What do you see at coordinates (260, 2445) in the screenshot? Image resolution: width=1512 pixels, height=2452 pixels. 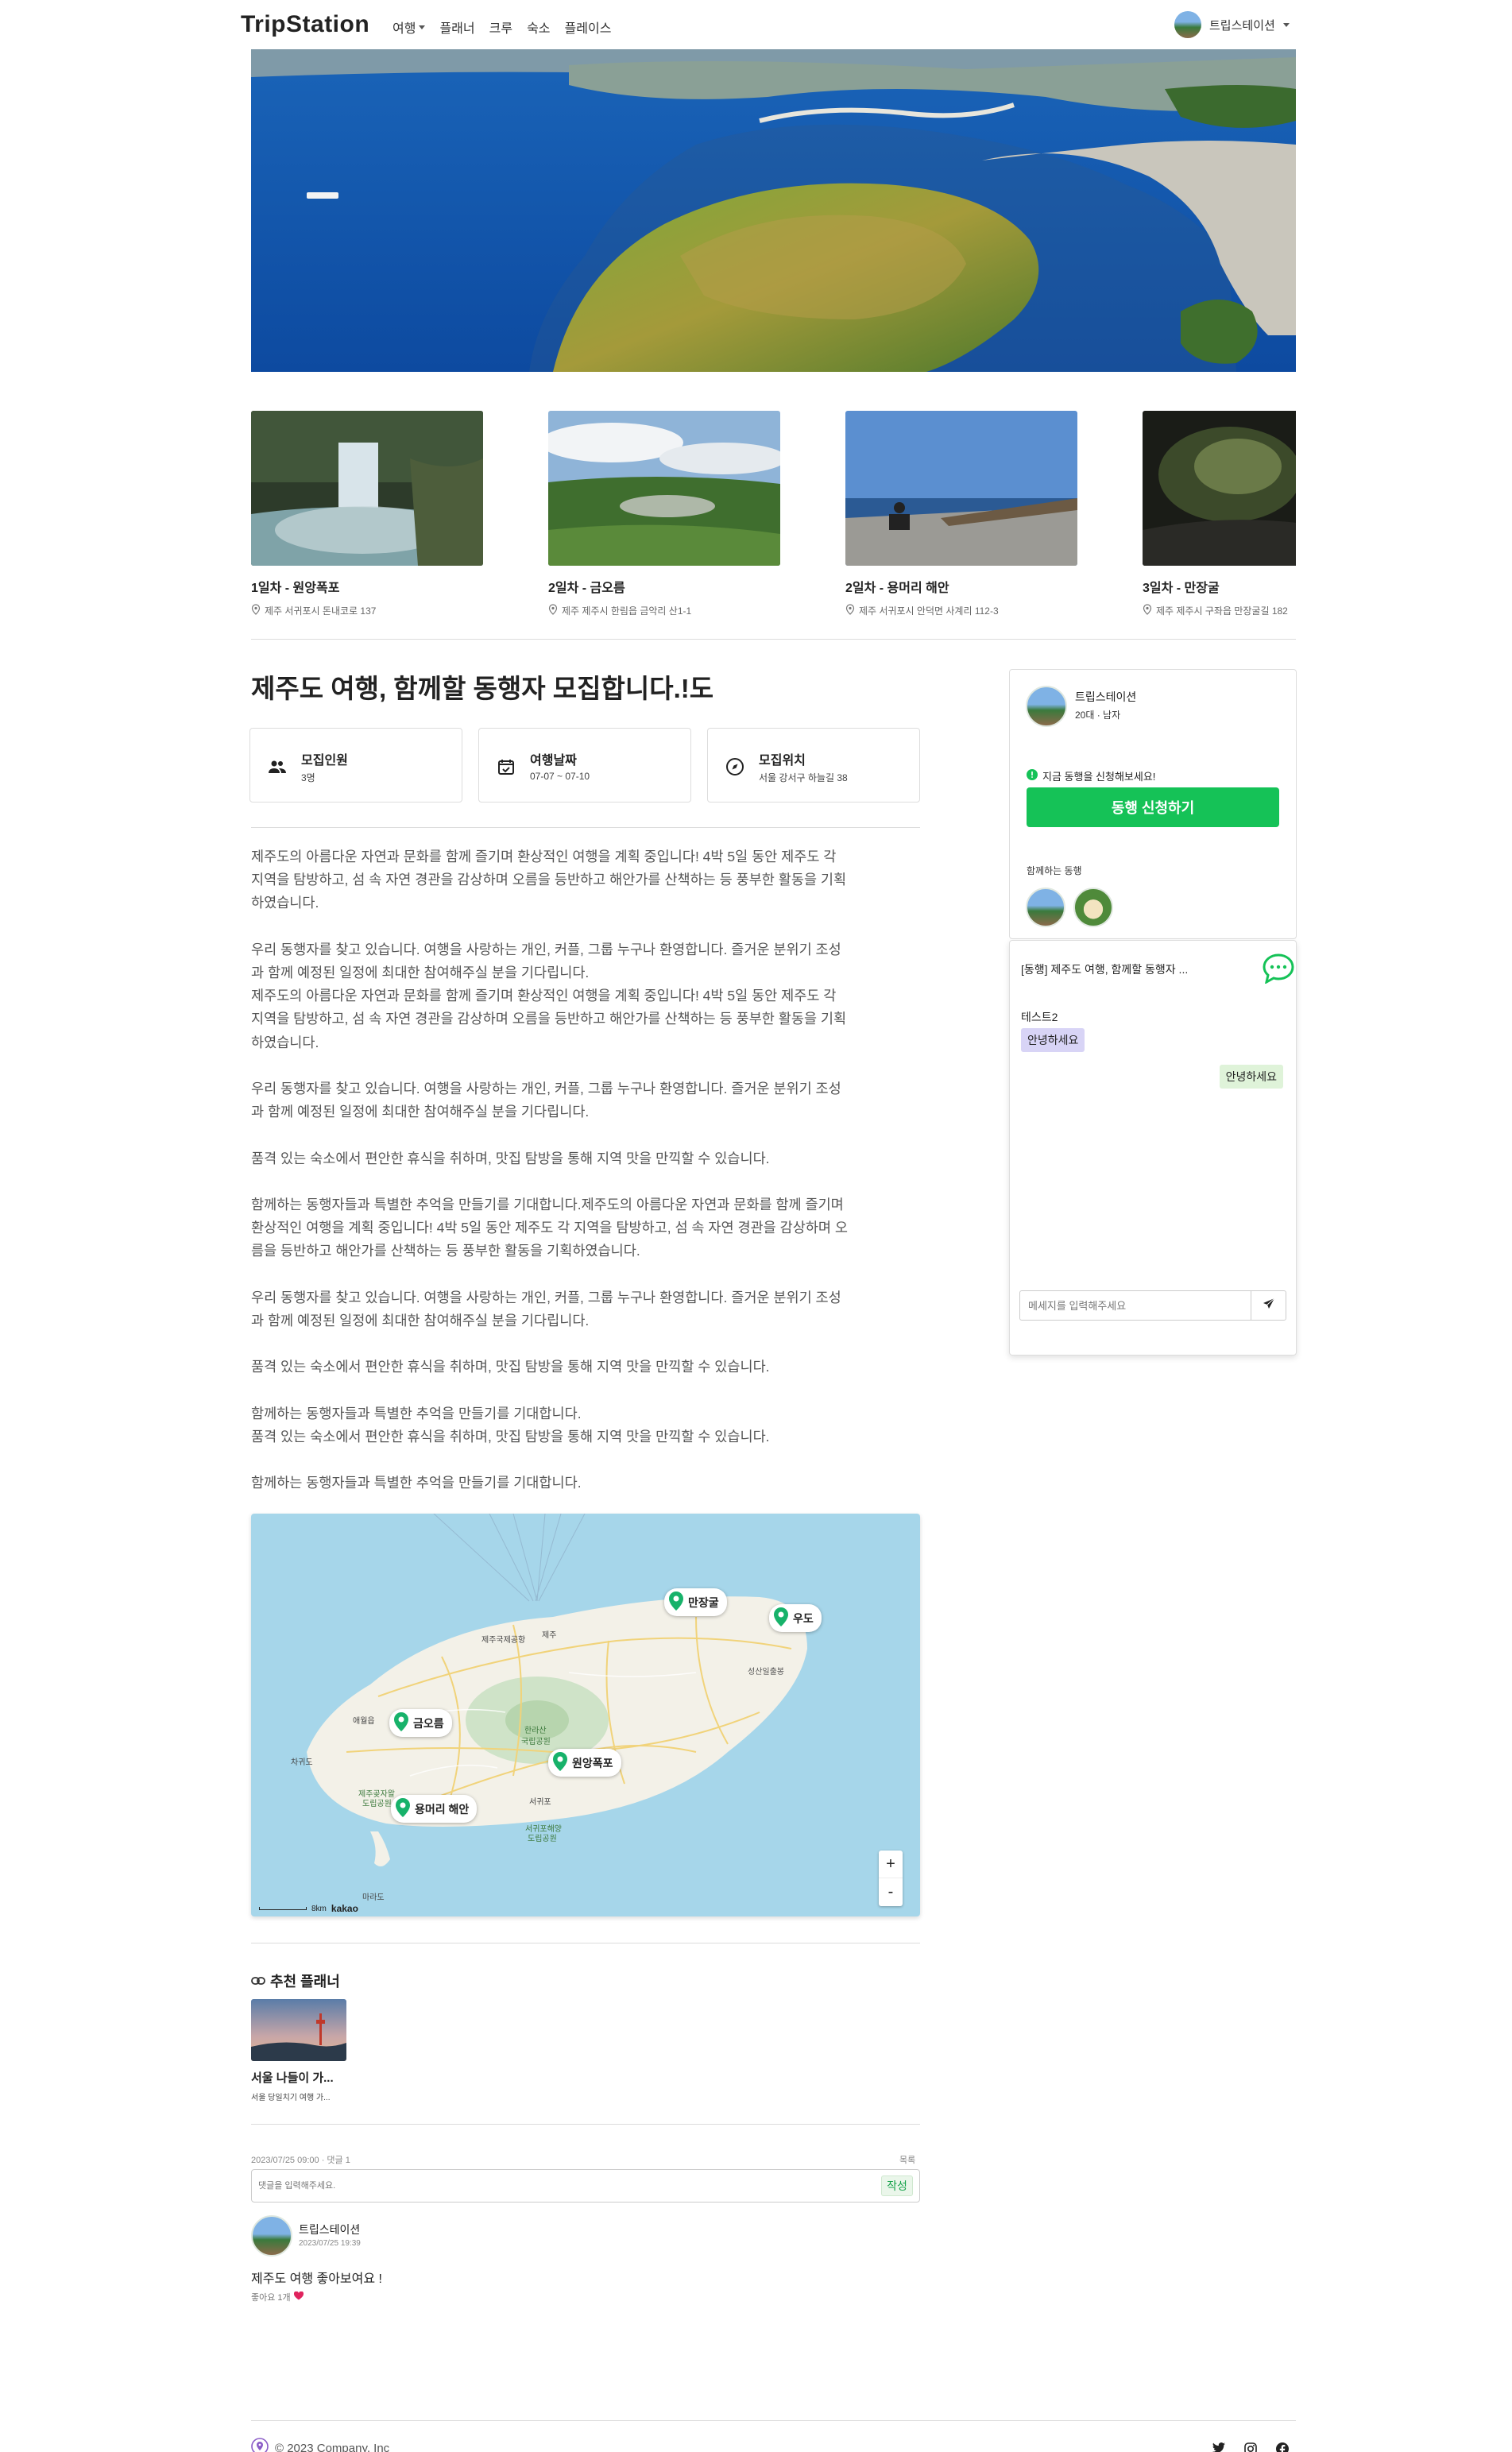 I see `map-pin-logo-icon` at bounding box center [260, 2445].